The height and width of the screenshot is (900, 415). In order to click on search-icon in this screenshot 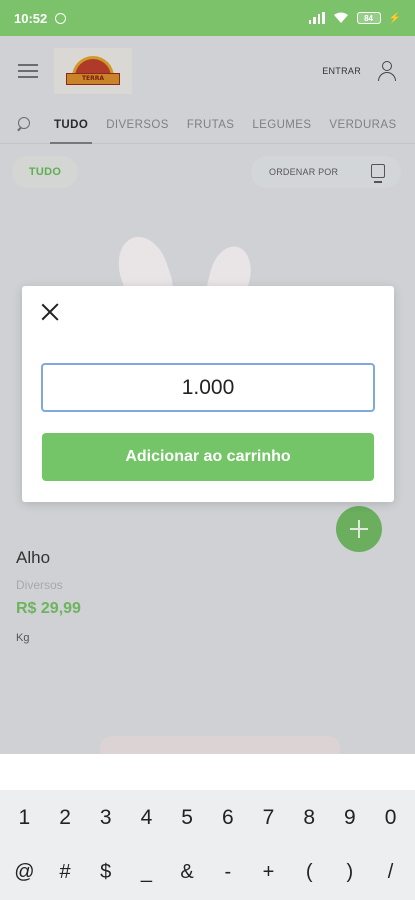, I will do `click(24, 124)`.